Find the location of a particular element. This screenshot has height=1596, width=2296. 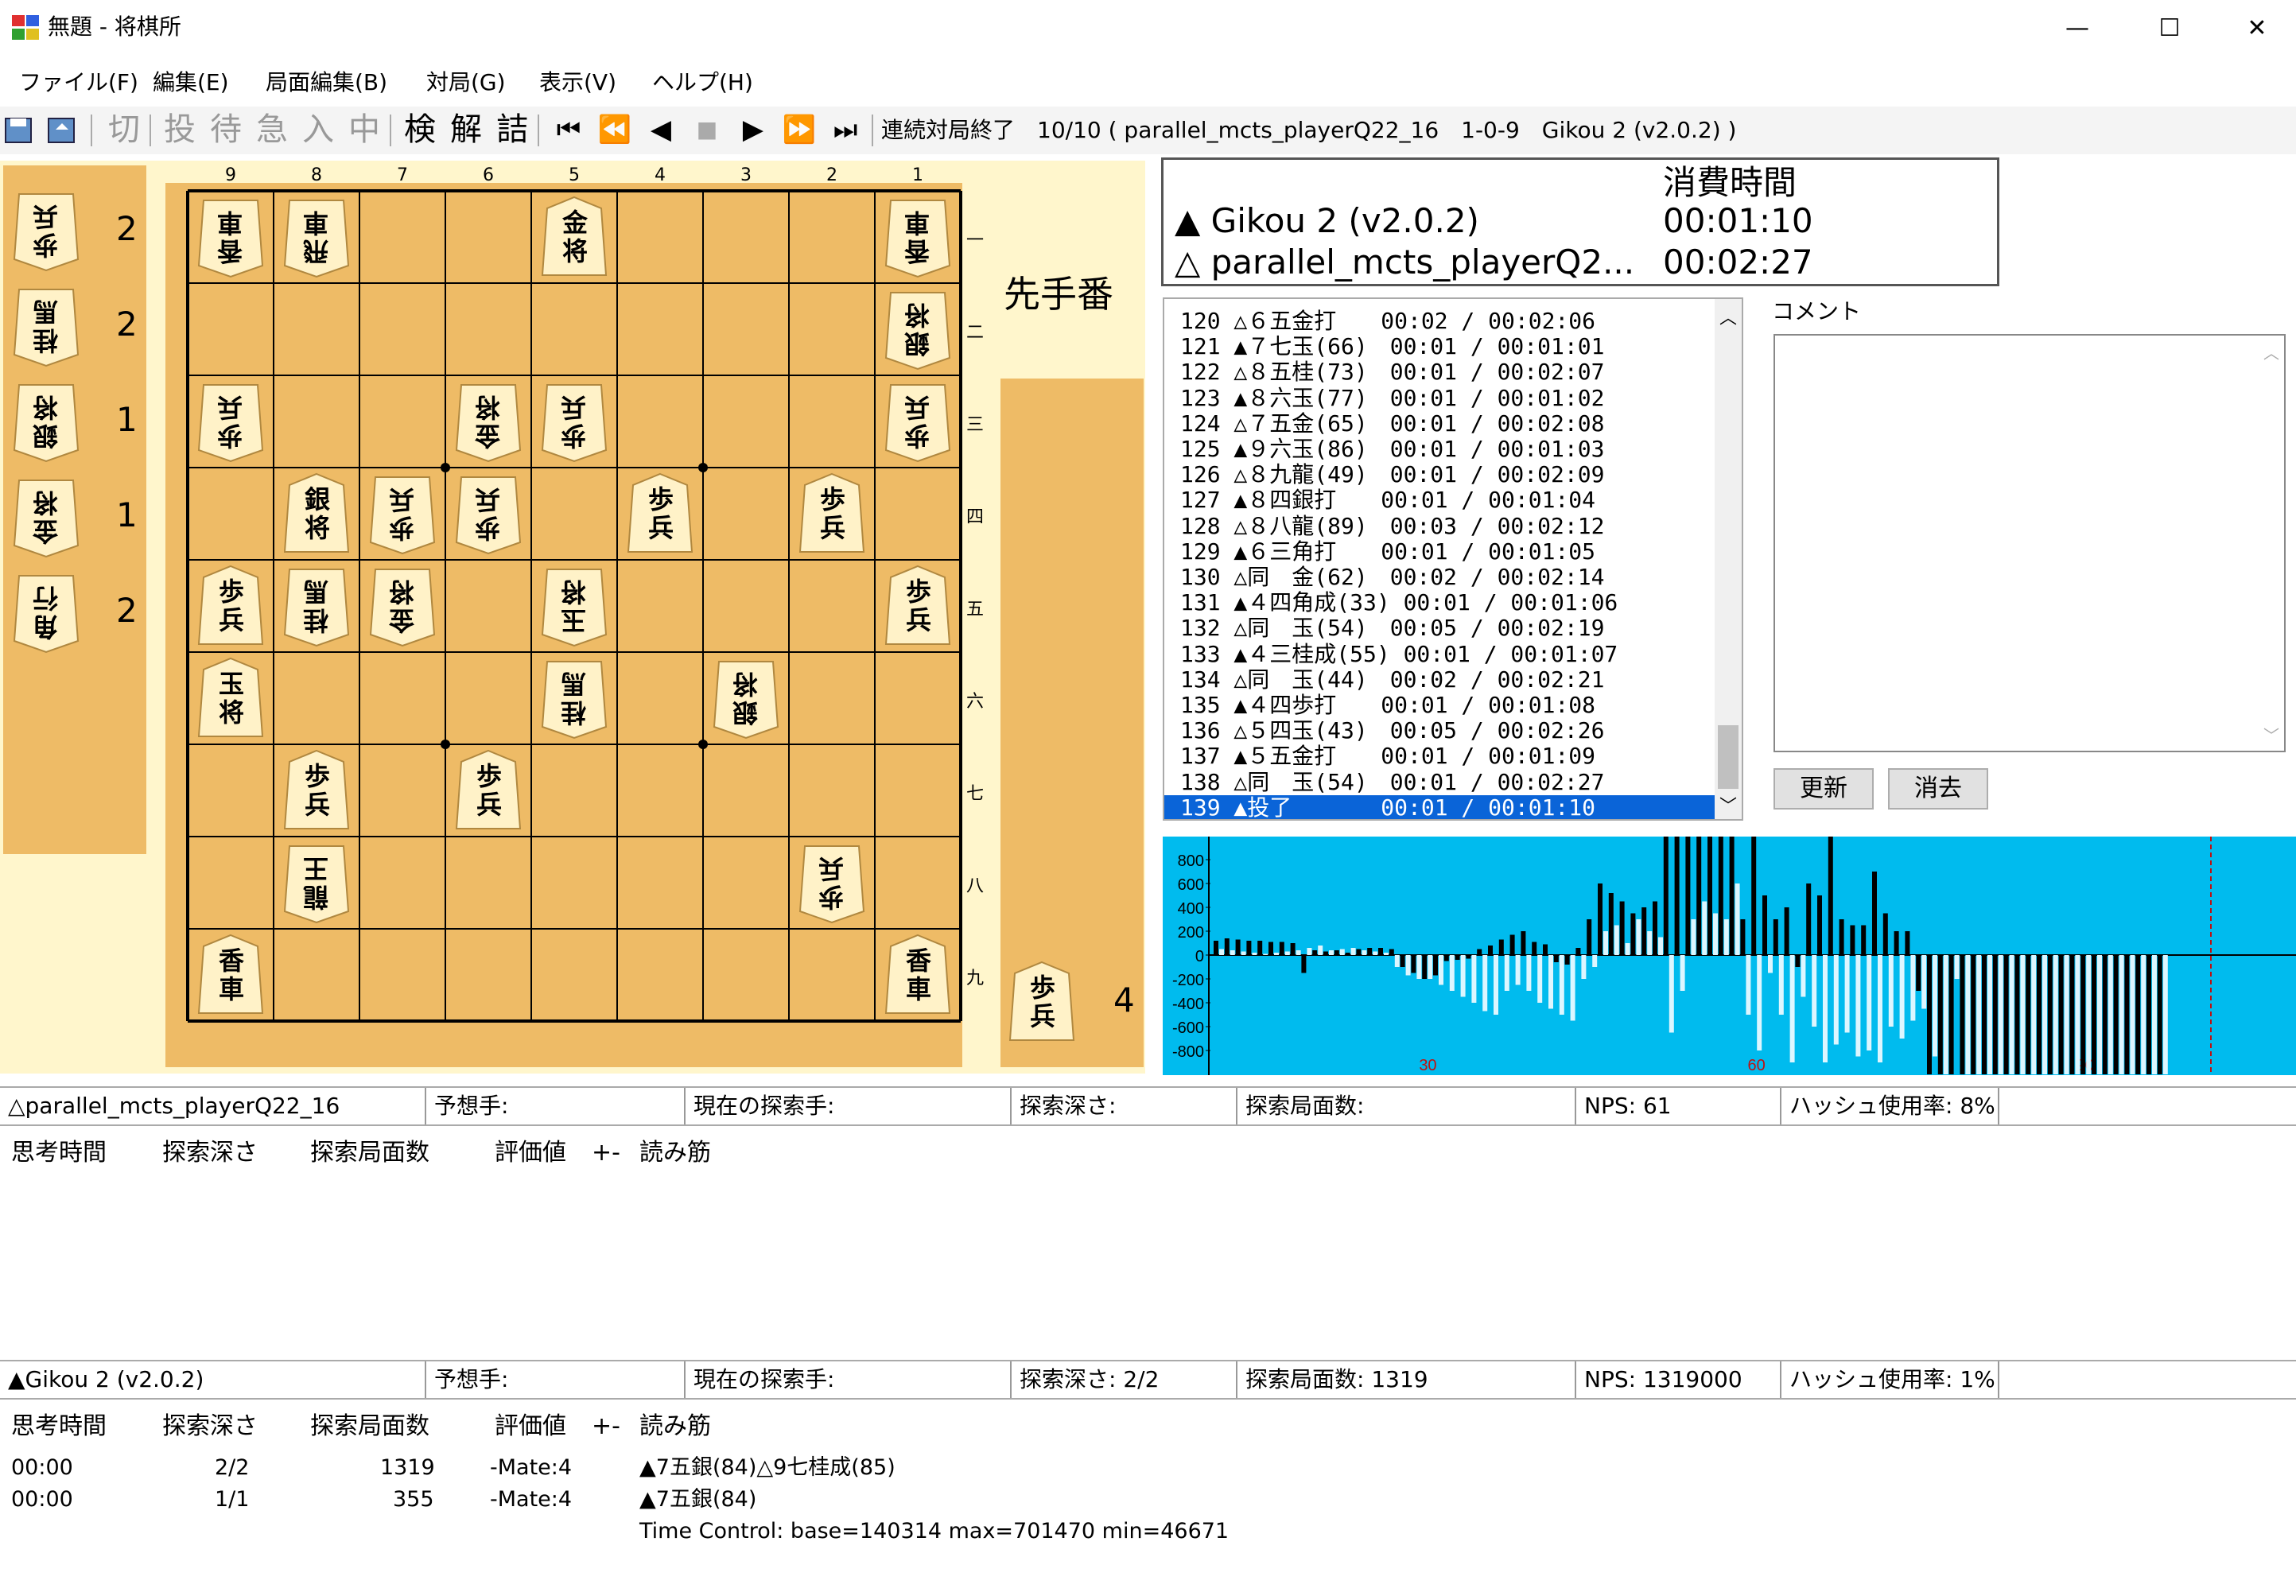

close-button: ✕ is located at coordinates (2257, 29).